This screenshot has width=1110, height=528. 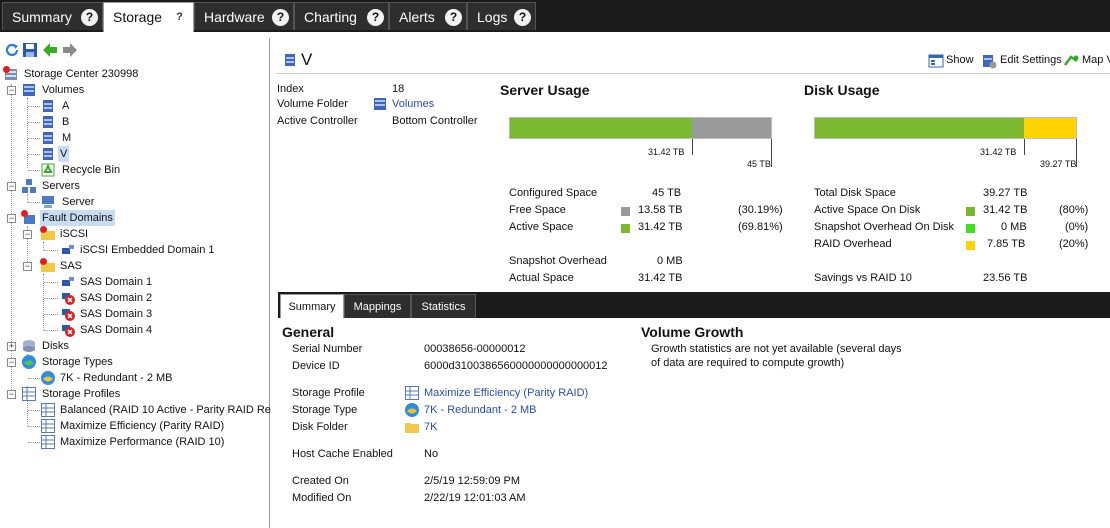 What do you see at coordinates (70, 50) in the screenshot?
I see `forward-arrow-icon` at bounding box center [70, 50].